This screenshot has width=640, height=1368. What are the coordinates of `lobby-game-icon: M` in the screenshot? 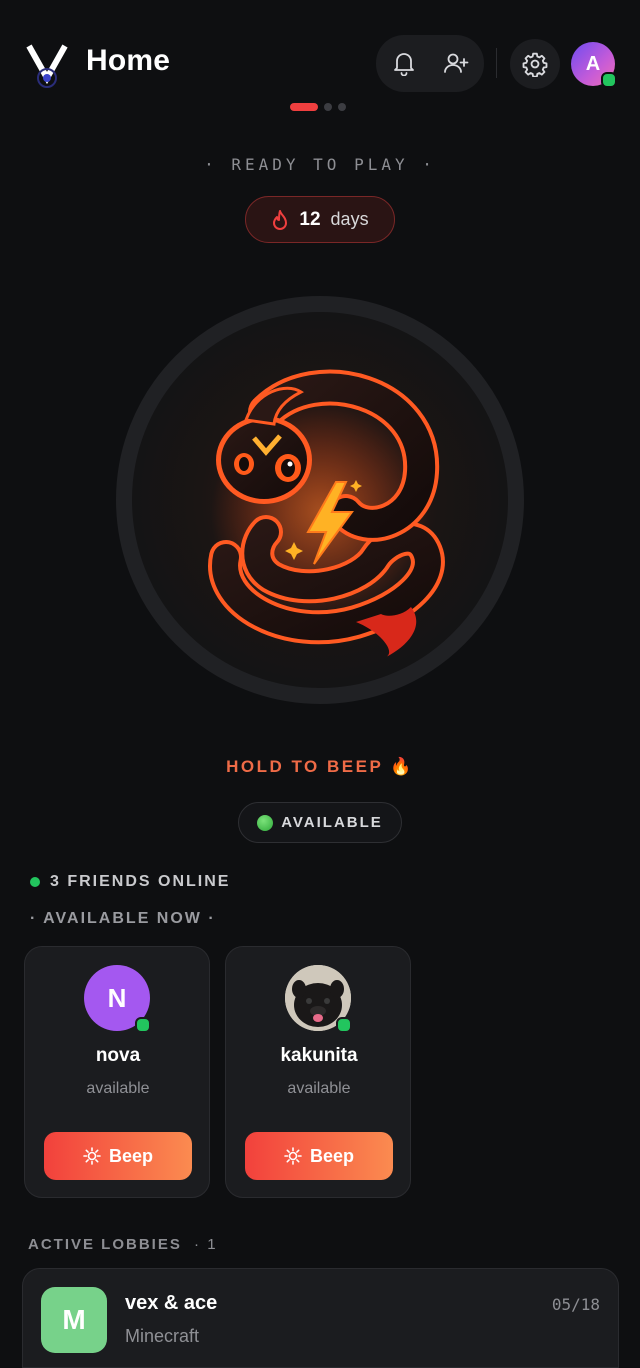 It's located at (74, 1320).